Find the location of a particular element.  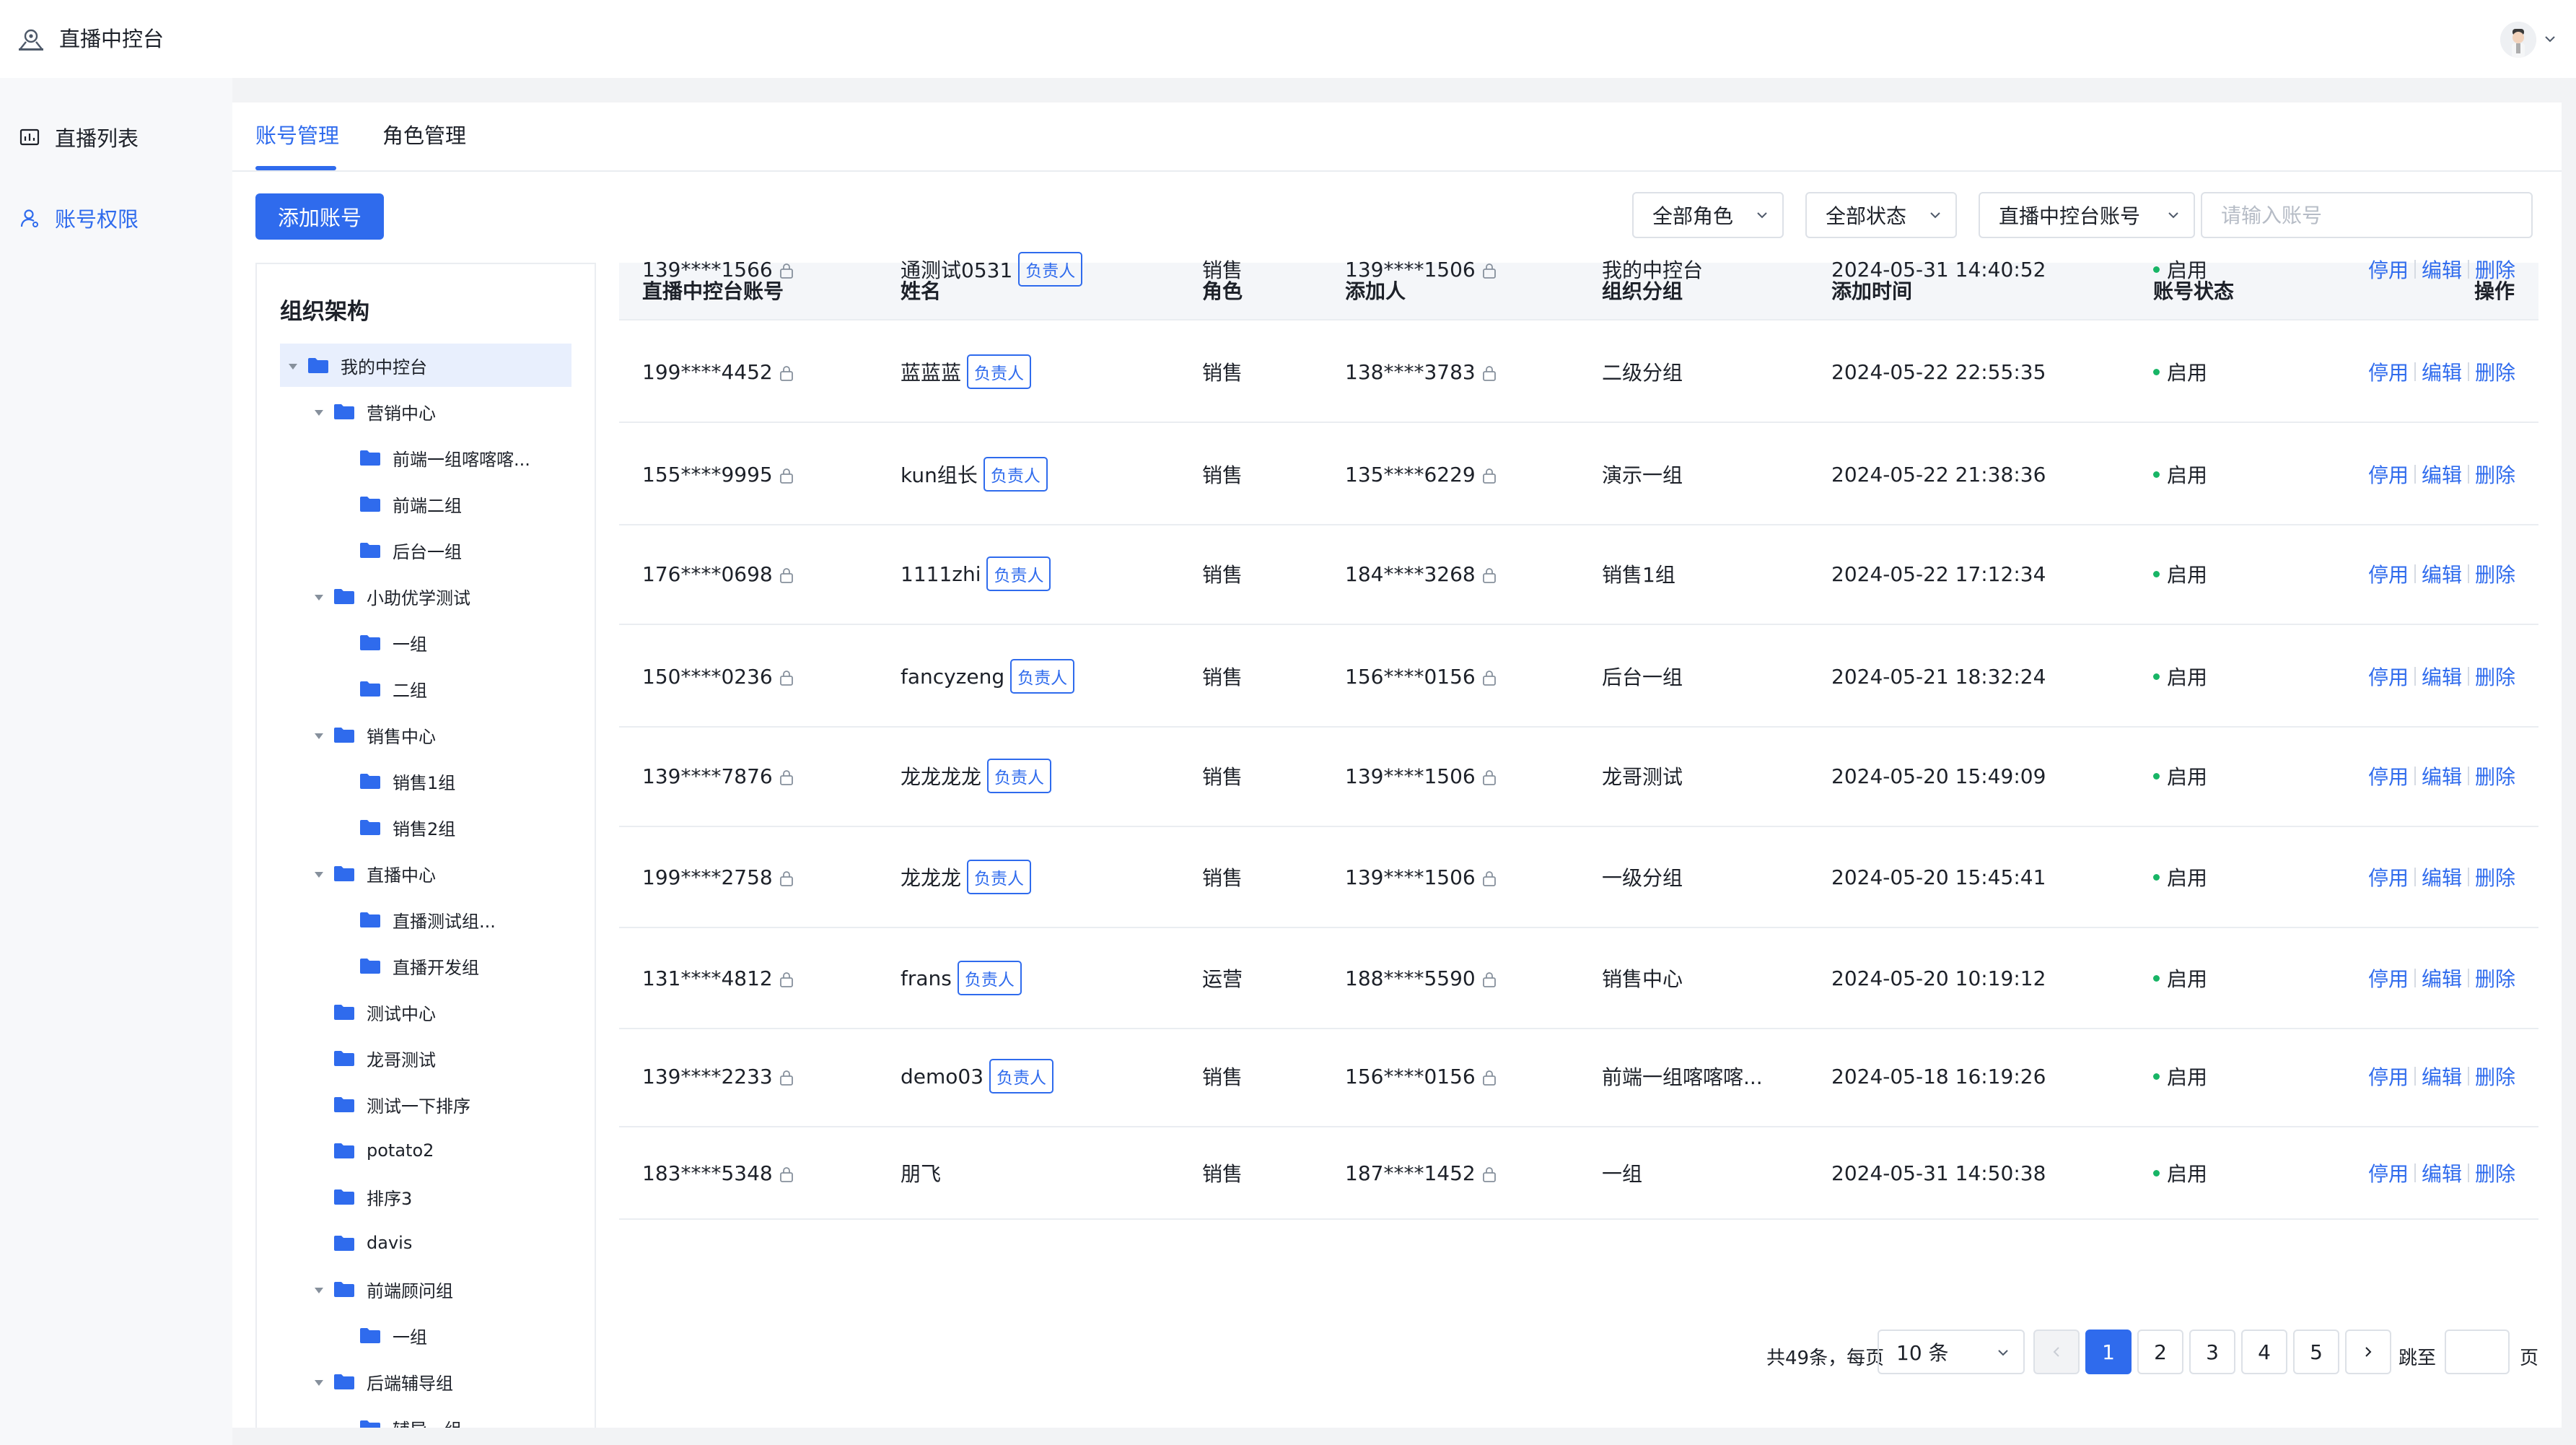

avatar is located at coordinates (2518, 40).